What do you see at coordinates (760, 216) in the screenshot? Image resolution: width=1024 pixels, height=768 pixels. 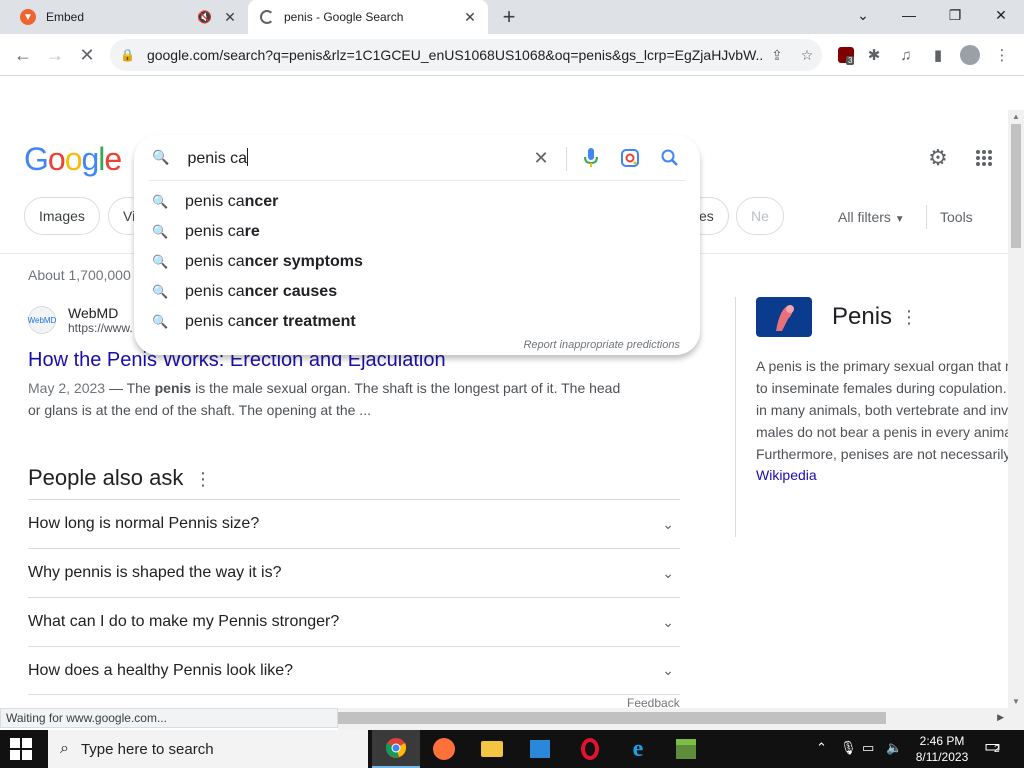 I see `chip-news: Ne` at bounding box center [760, 216].